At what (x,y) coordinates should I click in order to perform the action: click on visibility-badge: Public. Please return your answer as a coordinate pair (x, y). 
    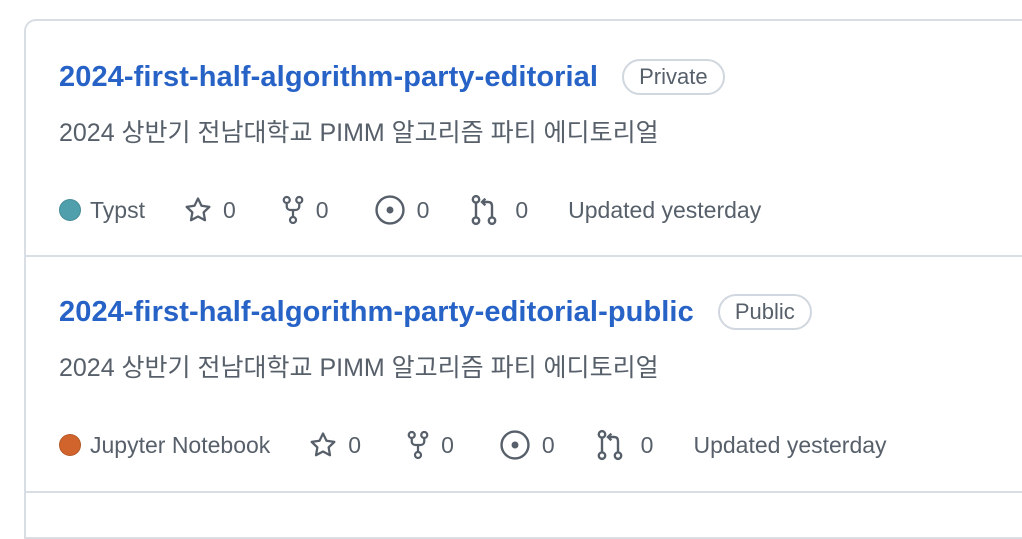
    Looking at the image, I should click on (764, 312).